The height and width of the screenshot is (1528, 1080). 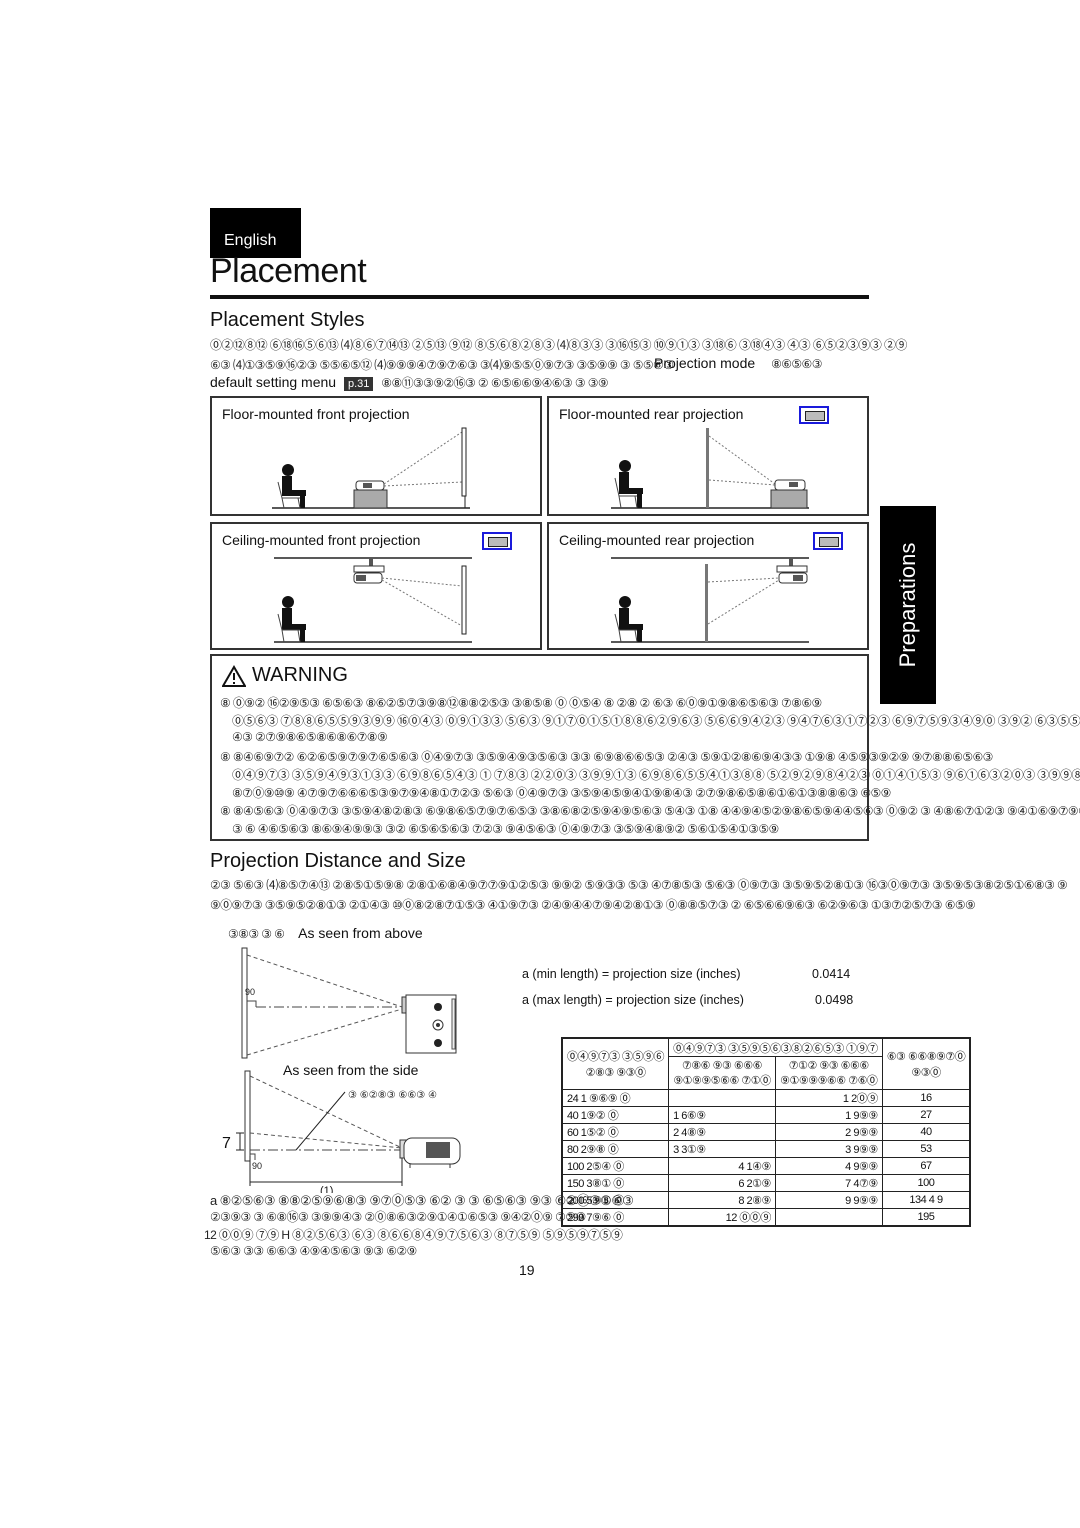 What do you see at coordinates (234, 675) in the screenshot?
I see `warning-triangle-icon` at bounding box center [234, 675].